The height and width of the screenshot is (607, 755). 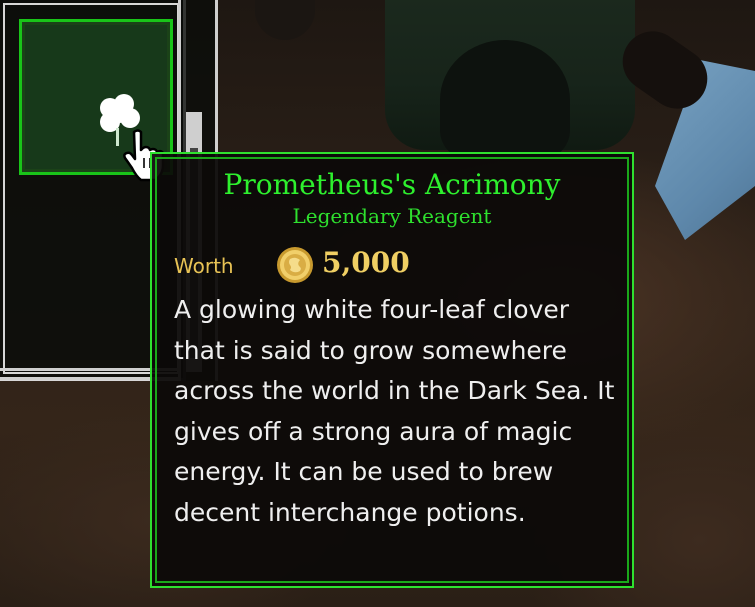 What do you see at coordinates (366, 262) in the screenshot?
I see `worth-value: 5,000` at bounding box center [366, 262].